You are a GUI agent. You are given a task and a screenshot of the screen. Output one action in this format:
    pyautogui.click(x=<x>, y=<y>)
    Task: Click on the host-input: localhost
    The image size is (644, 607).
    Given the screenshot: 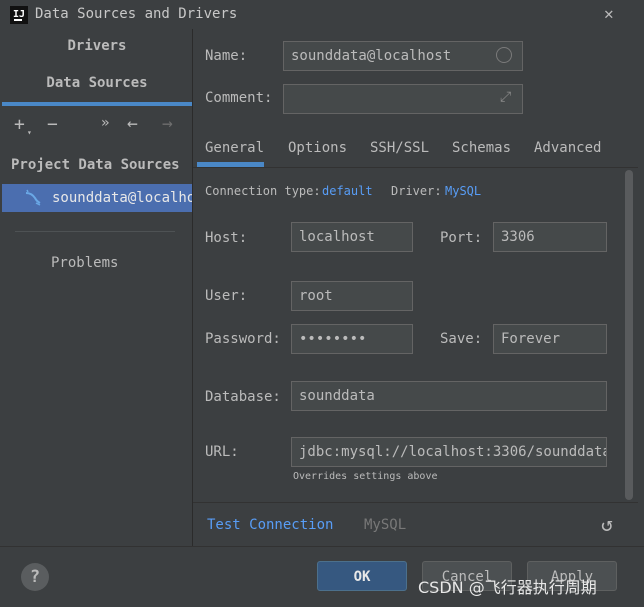 What is the action you would take?
    pyautogui.click(x=352, y=237)
    